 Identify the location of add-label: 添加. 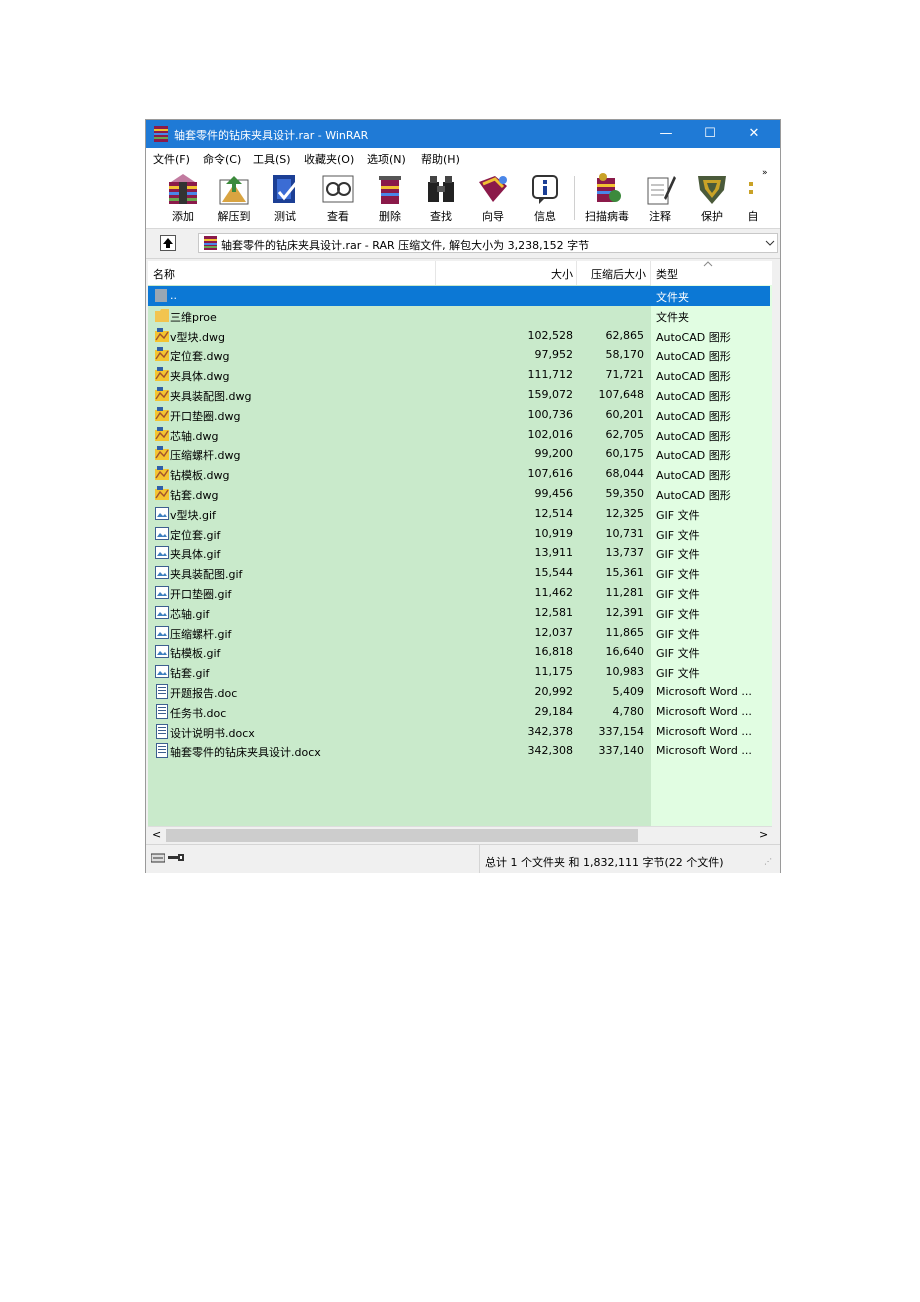
(183, 216).